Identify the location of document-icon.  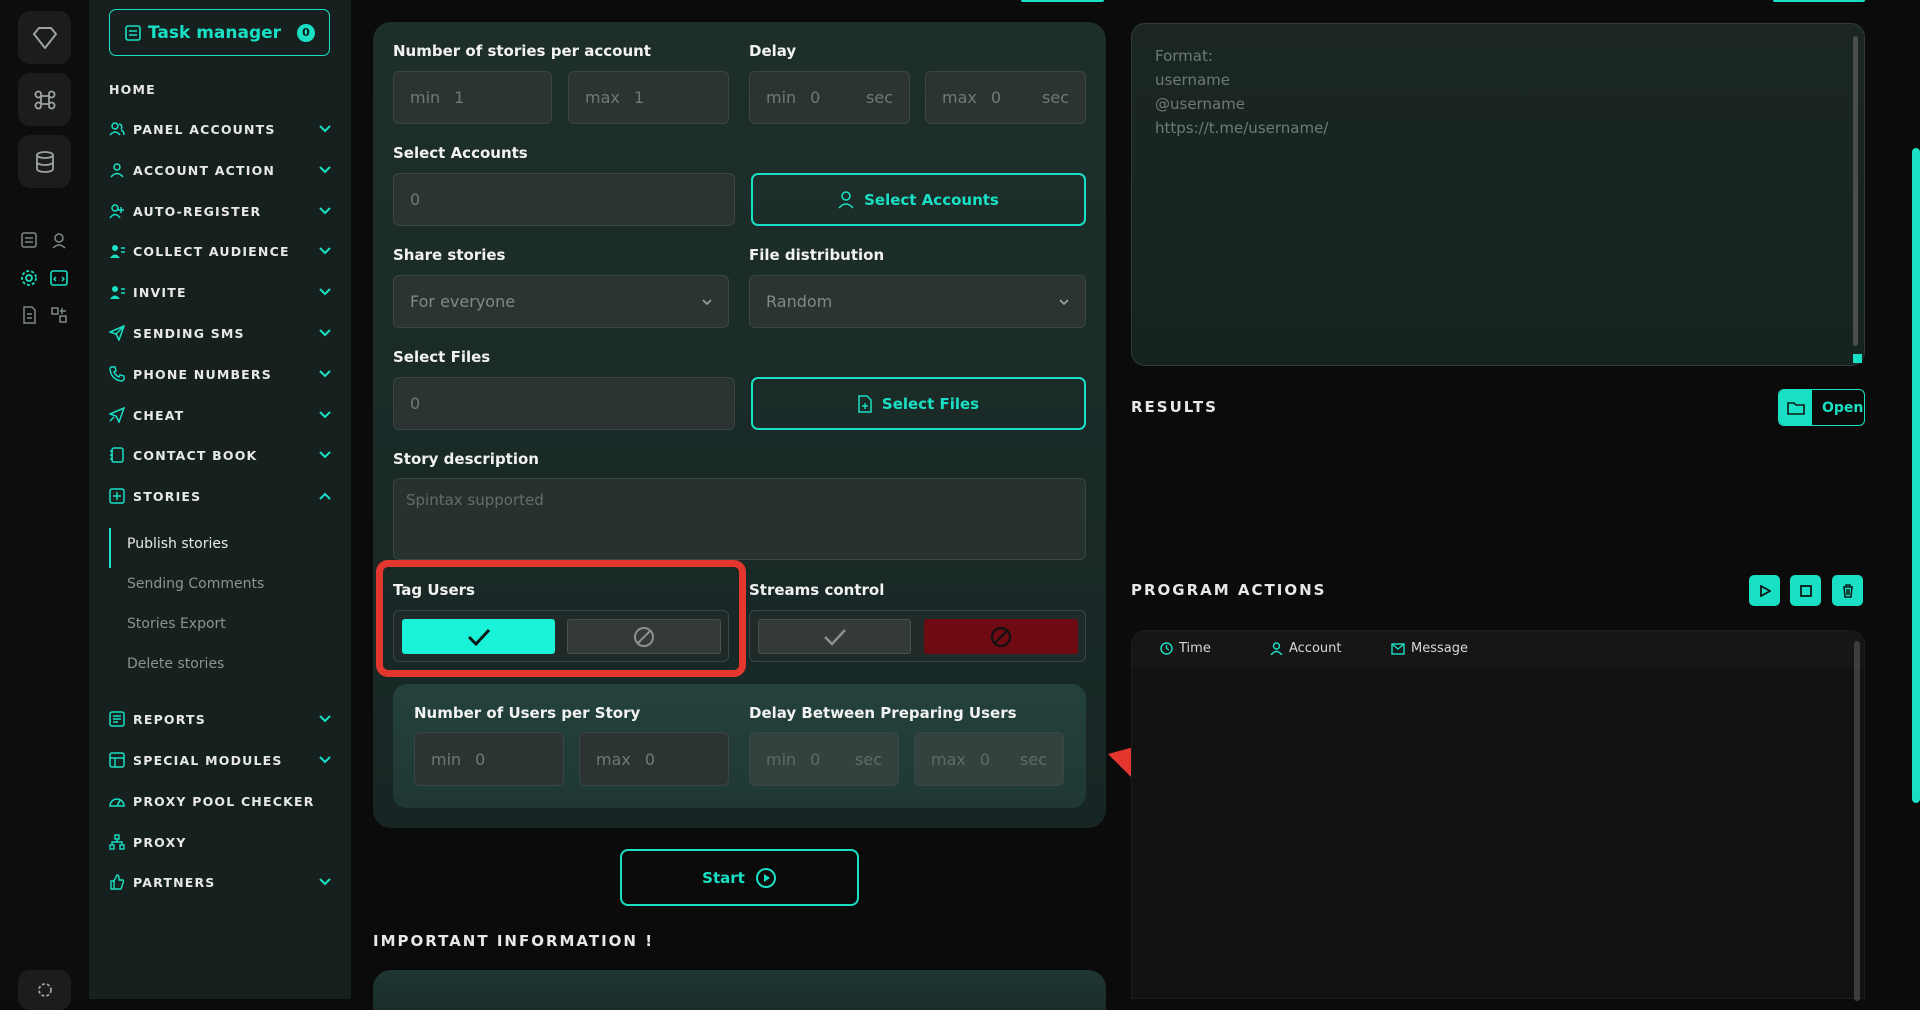
(29, 315).